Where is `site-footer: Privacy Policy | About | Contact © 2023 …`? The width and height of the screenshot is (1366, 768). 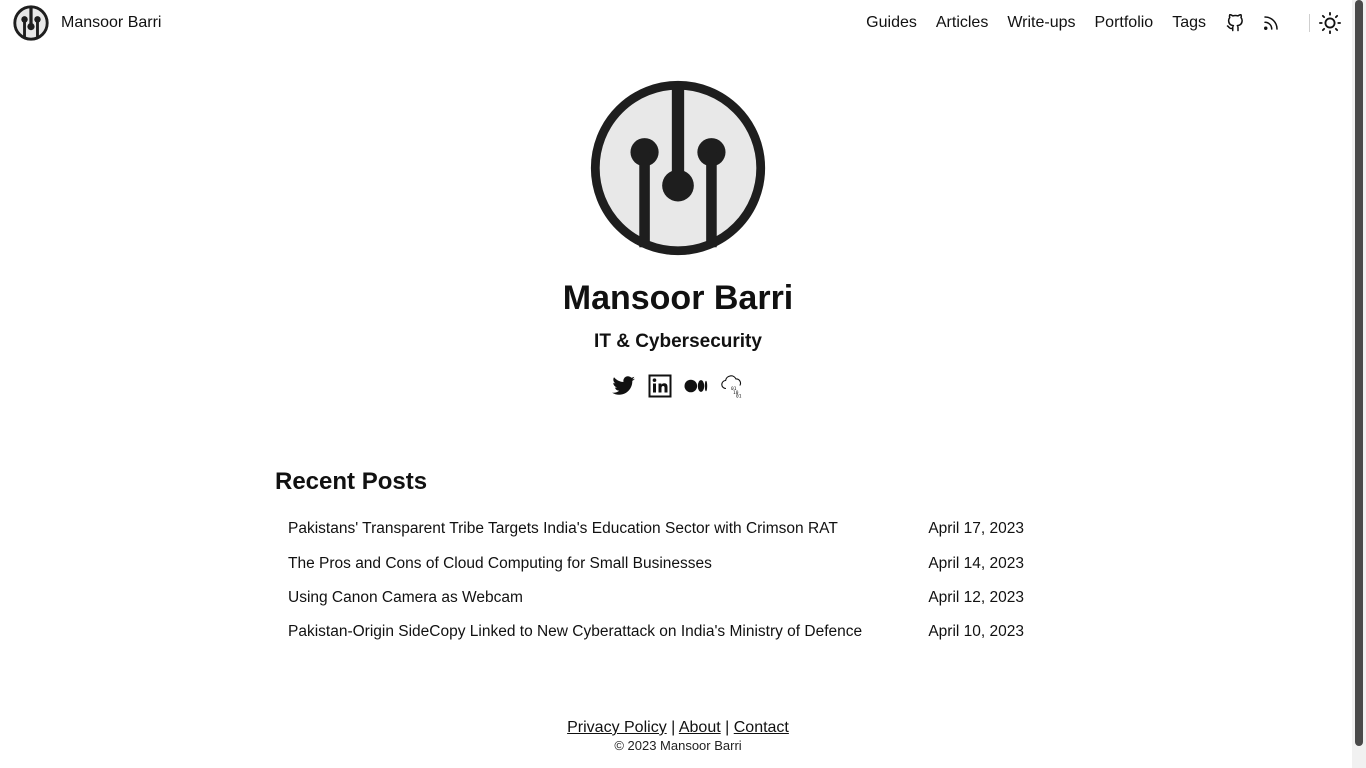
site-footer: Privacy Policy | About | Contact © 2023 … is located at coordinates (678, 735).